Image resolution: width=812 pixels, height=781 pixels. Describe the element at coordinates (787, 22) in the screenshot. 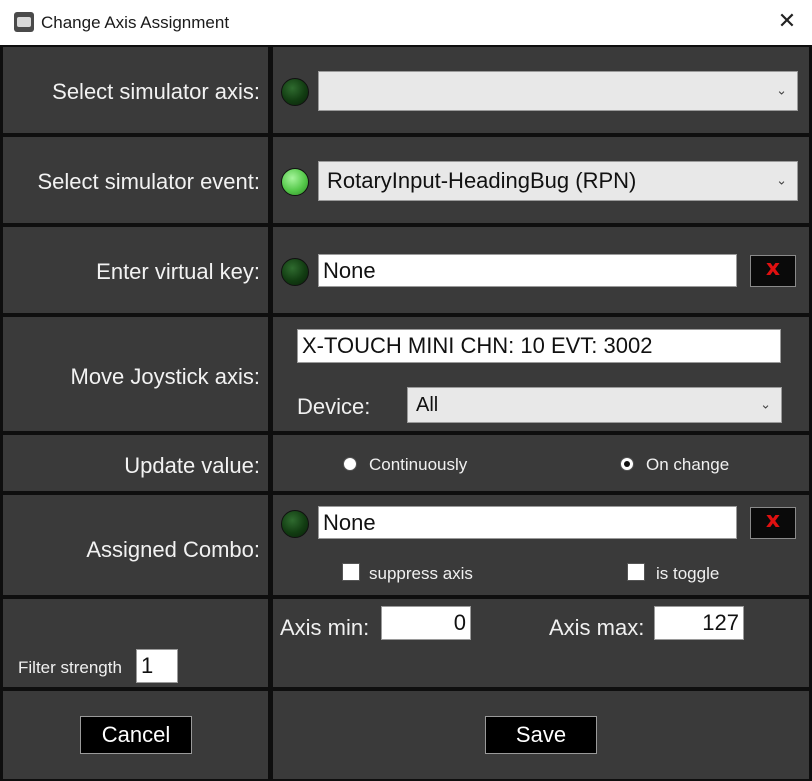

I see `close-icon: ✕` at that location.